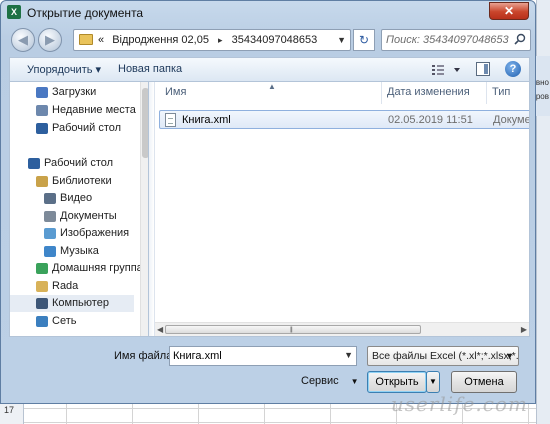 This screenshot has width=550, height=424. What do you see at coordinates (101, 40) in the screenshot?
I see `breadcrumb-overflow: «` at bounding box center [101, 40].